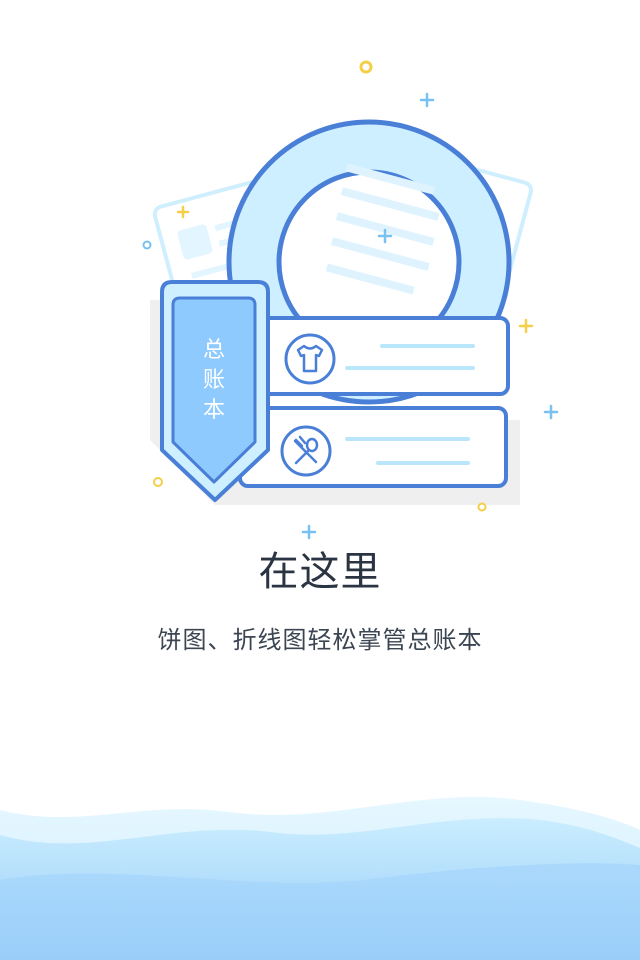  Describe the element at coordinates (214, 380) in the screenshot. I see `tag-label-char-2: 账` at that location.